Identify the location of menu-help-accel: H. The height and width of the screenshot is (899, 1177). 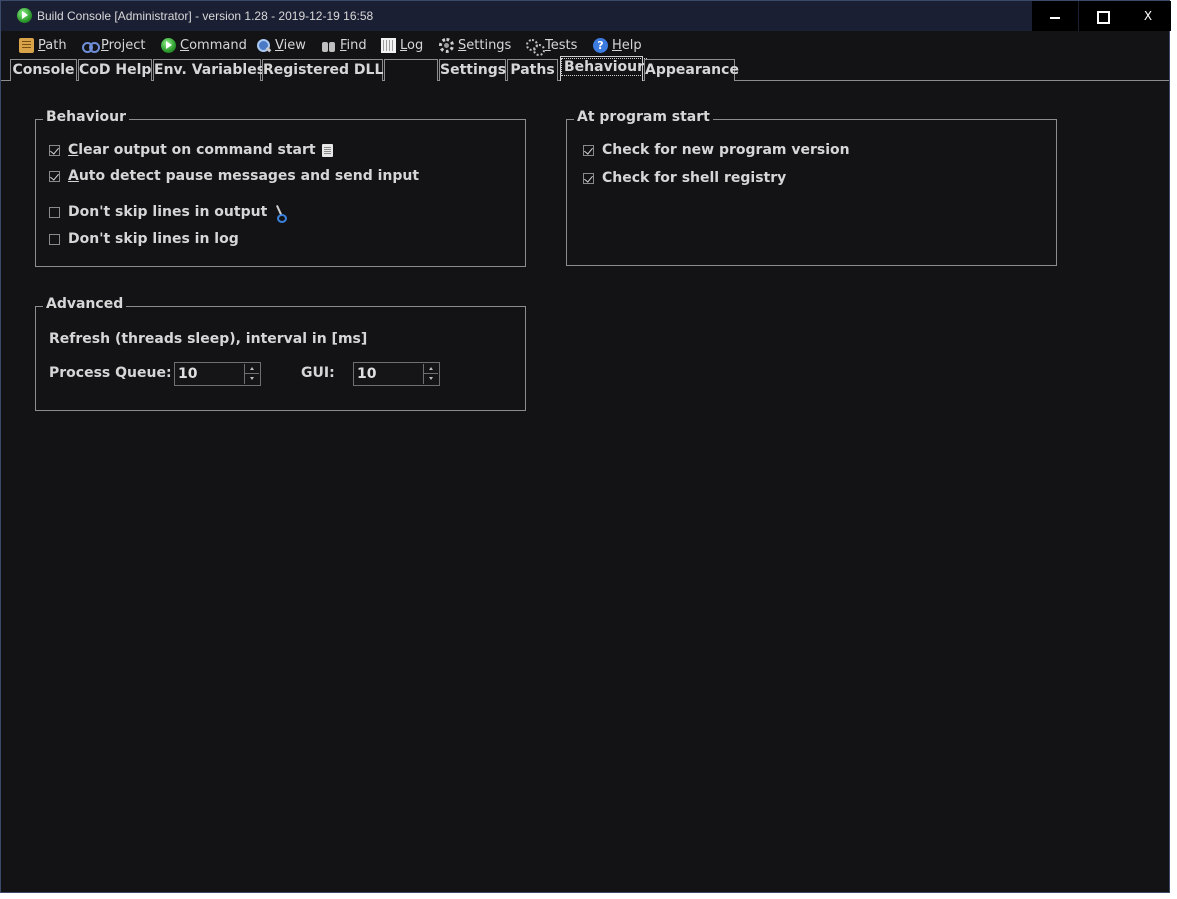
(617, 45).